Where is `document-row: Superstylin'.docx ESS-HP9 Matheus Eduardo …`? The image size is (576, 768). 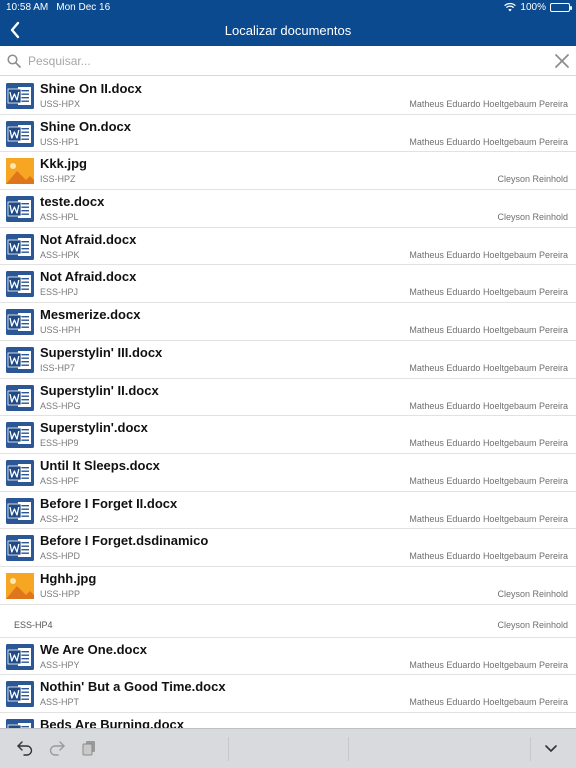
document-row: Superstylin'.docx ESS-HP9 Matheus Eduardo … is located at coordinates (288, 435).